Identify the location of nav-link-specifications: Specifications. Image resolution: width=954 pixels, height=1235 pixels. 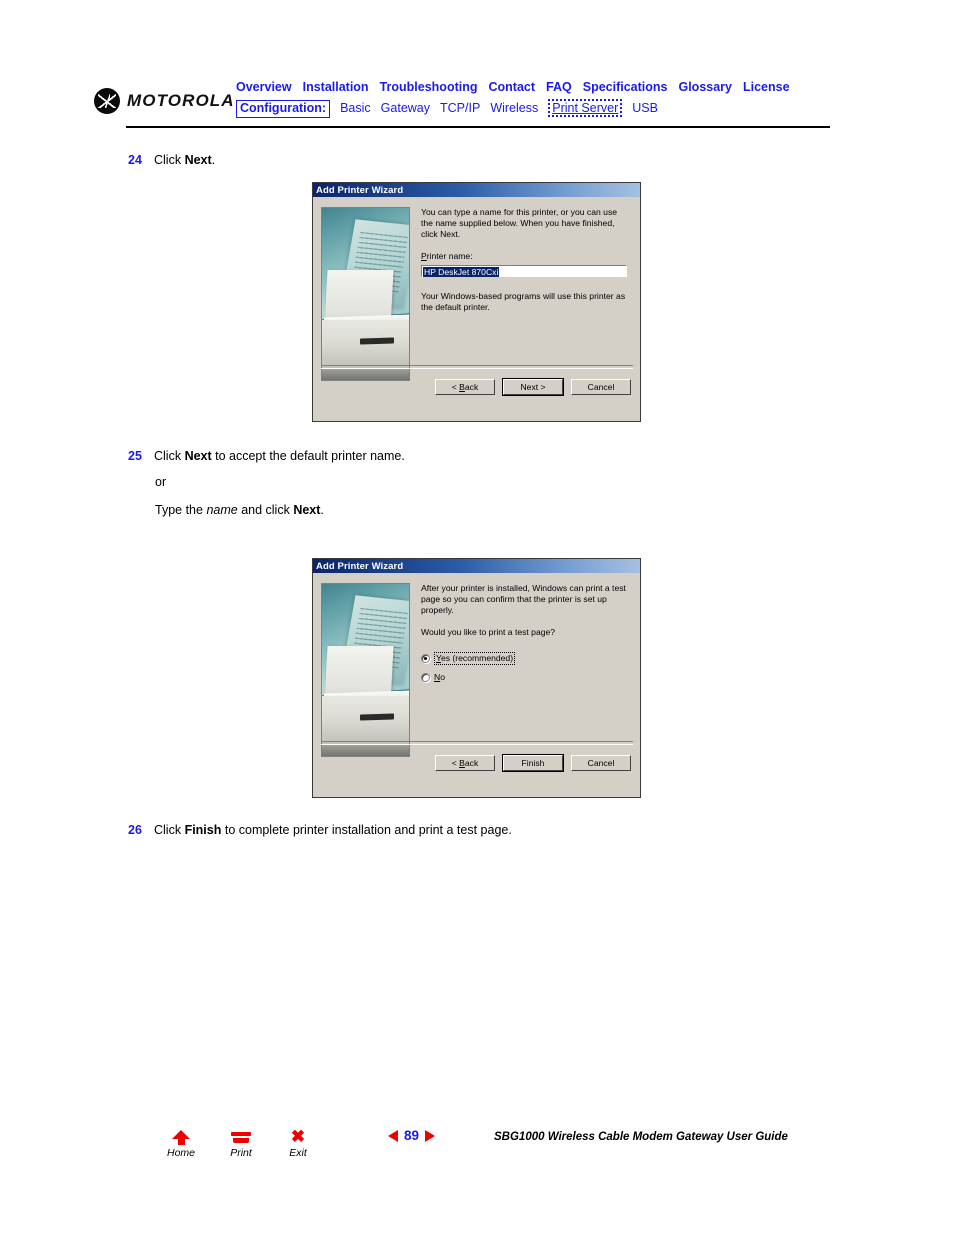
(625, 87).